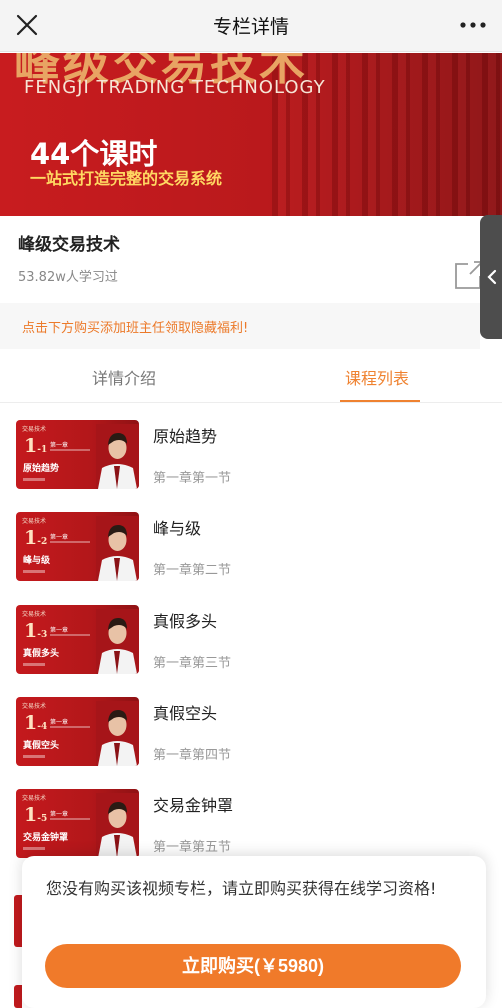 This screenshot has width=502, height=1008. What do you see at coordinates (36, 446) in the screenshot?
I see `thumb-lesson-number: 1-1` at bounding box center [36, 446].